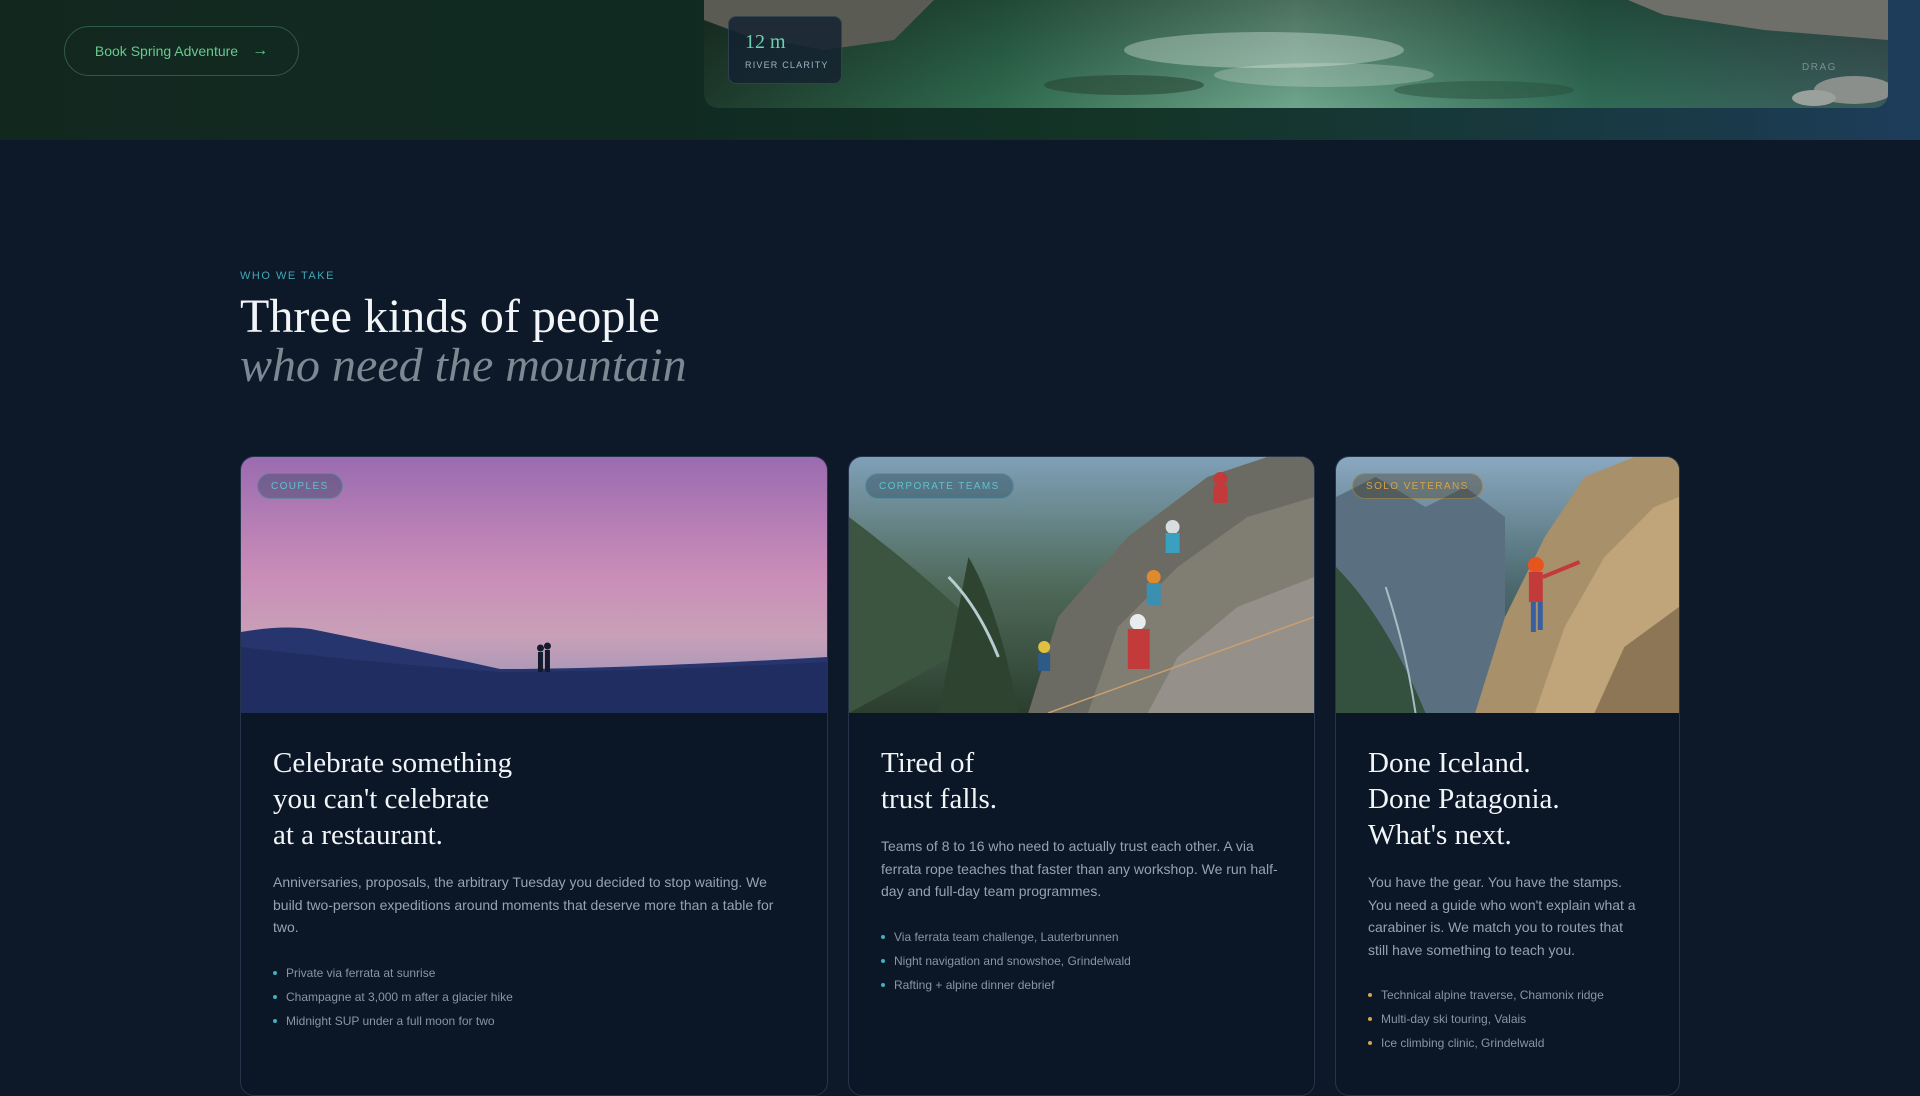 Image resolution: width=1920 pixels, height=1096 pixels. What do you see at coordinates (534, 1021) in the screenshot?
I see `list-item: Midnight SUP under a full moon for two` at bounding box center [534, 1021].